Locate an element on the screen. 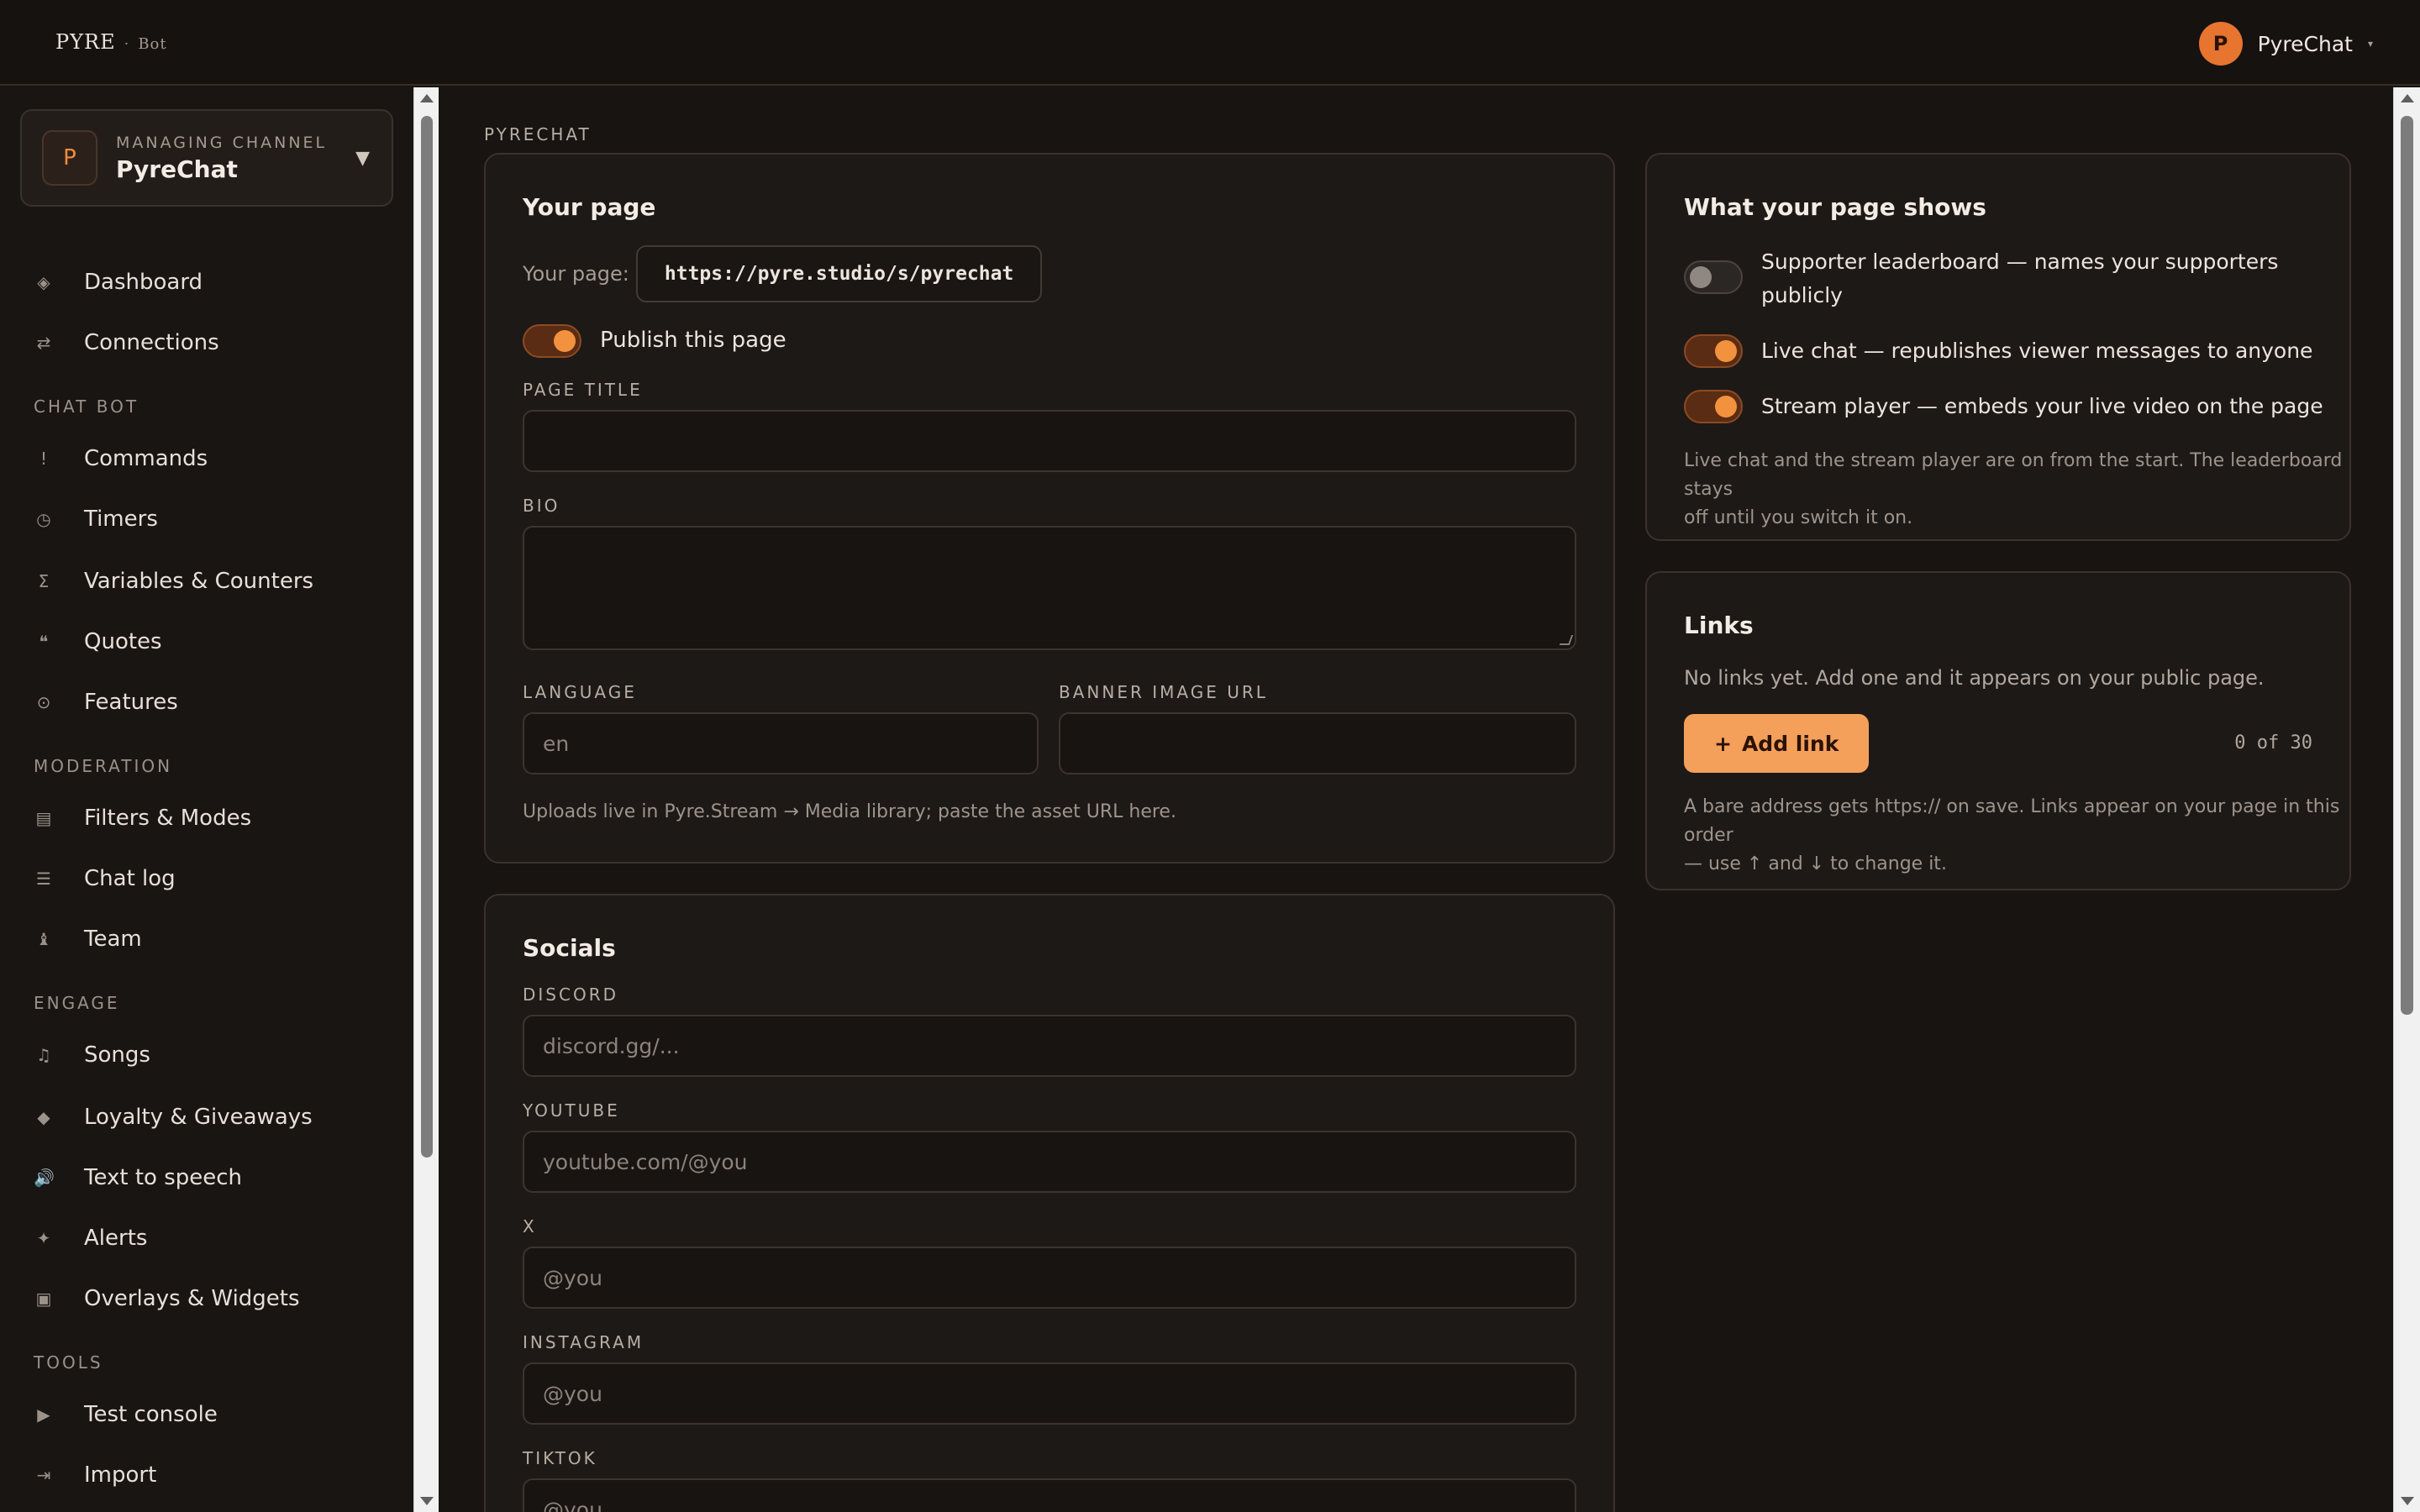 This screenshot has width=2420, height=1512. main-scrollbar is located at coordinates (2406, 799).